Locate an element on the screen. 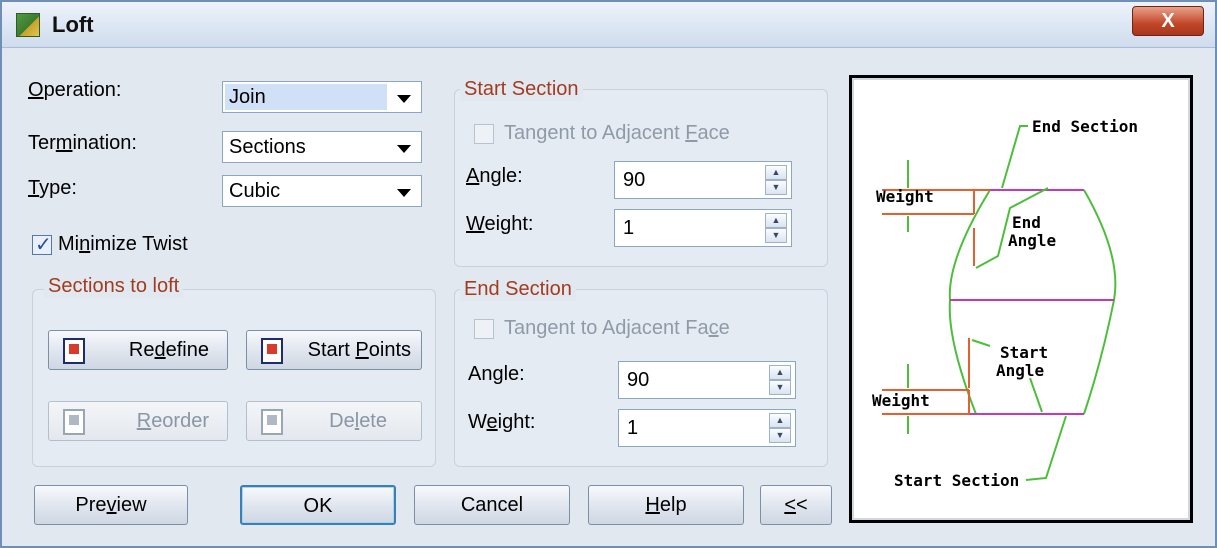 The height and width of the screenshot is (548, 1217). diagram-label-end-section: End Section is located at coordinates (1085, 126).